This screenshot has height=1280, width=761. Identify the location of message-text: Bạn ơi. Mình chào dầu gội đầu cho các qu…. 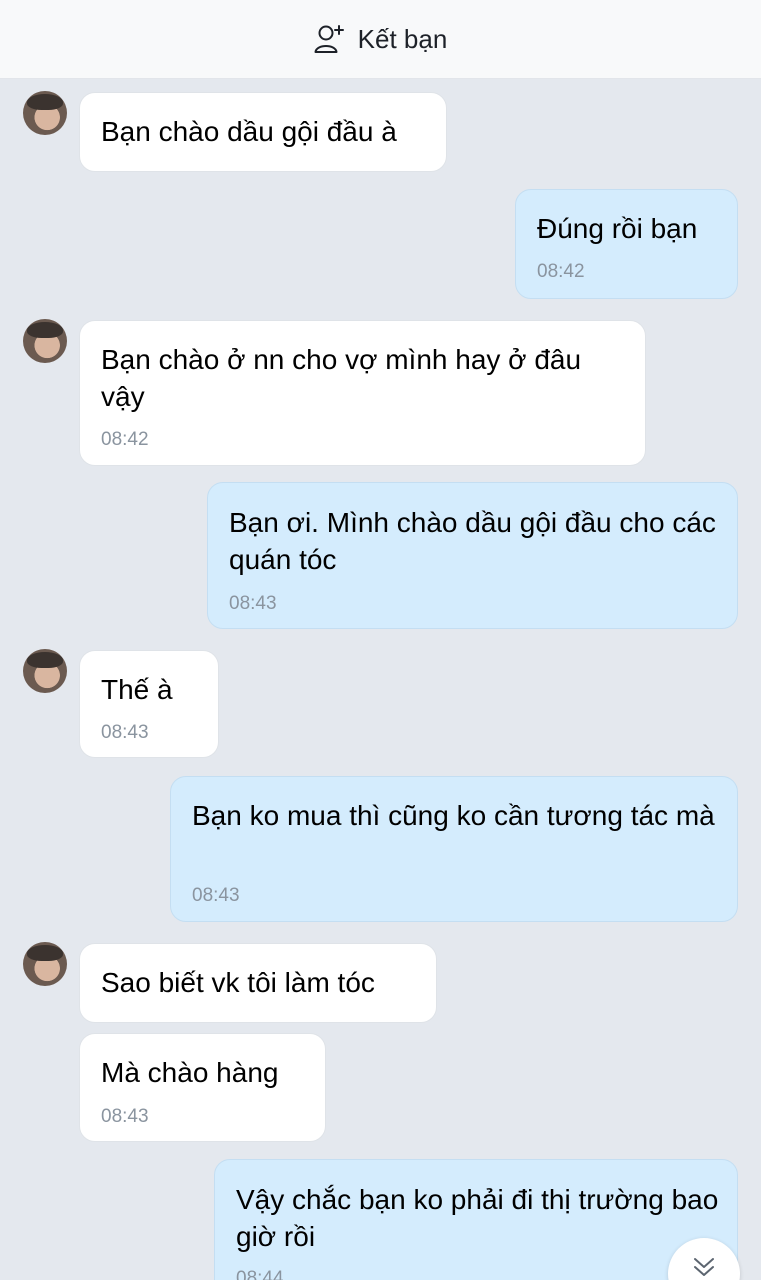
(472, 541).